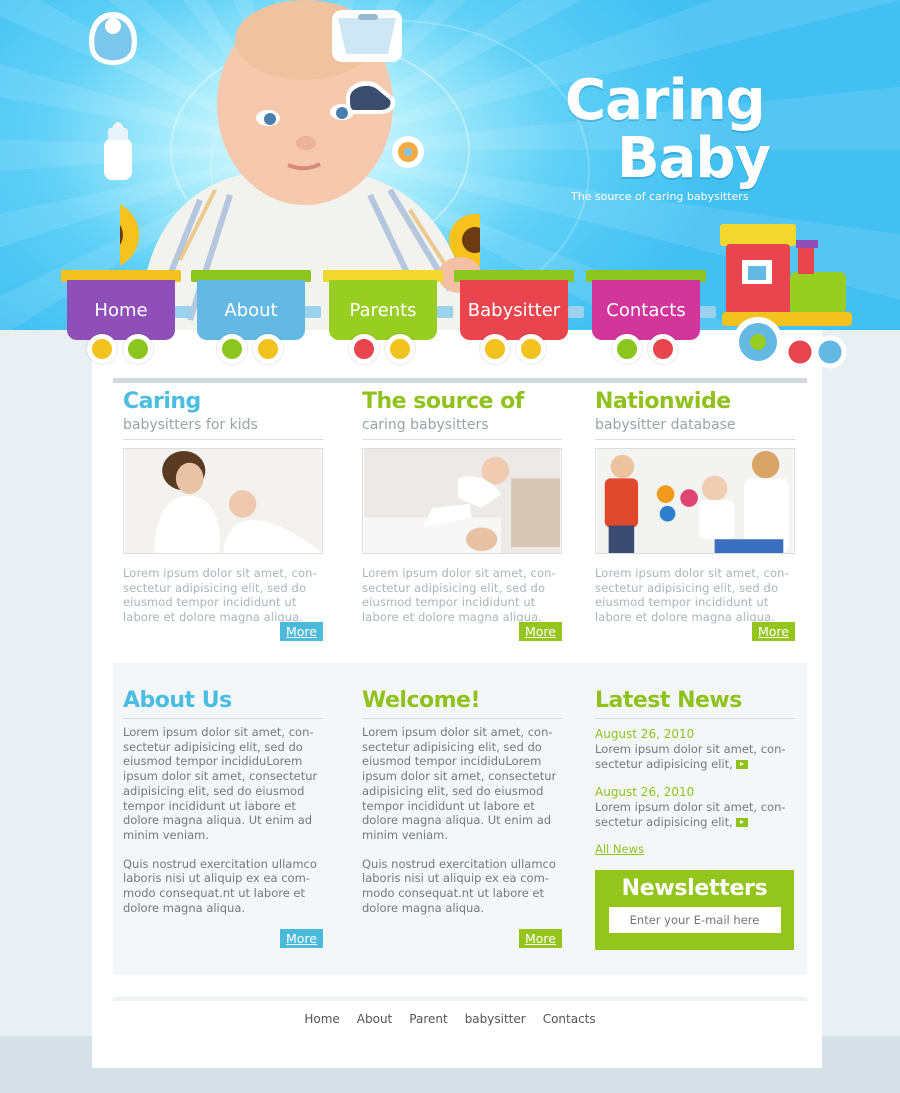 The width and height of the screenshot is (900, 1093). I want to click on all-news-link: All News, so click(619, 849).